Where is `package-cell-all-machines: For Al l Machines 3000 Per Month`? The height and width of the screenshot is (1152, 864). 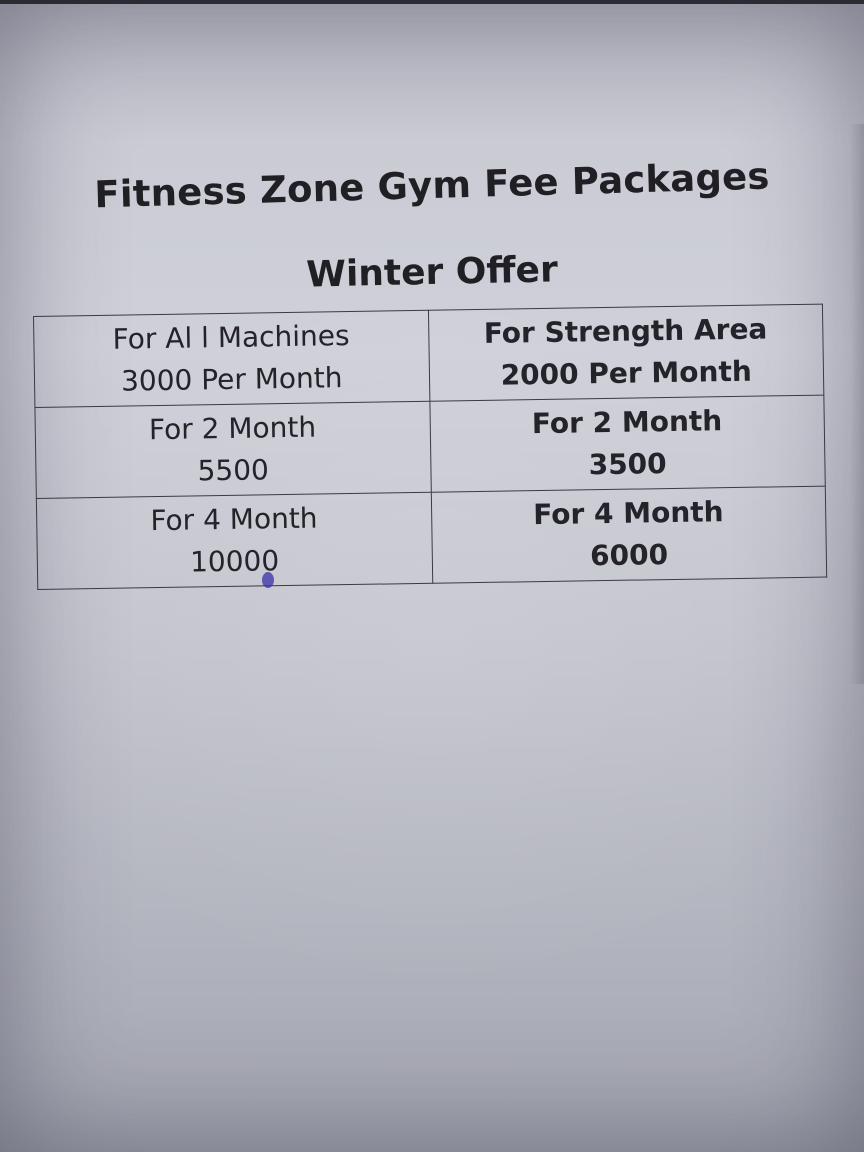
package-cell-all-machines: For Al l Machines 3000 Per Month is located at coordinates (231, 359).